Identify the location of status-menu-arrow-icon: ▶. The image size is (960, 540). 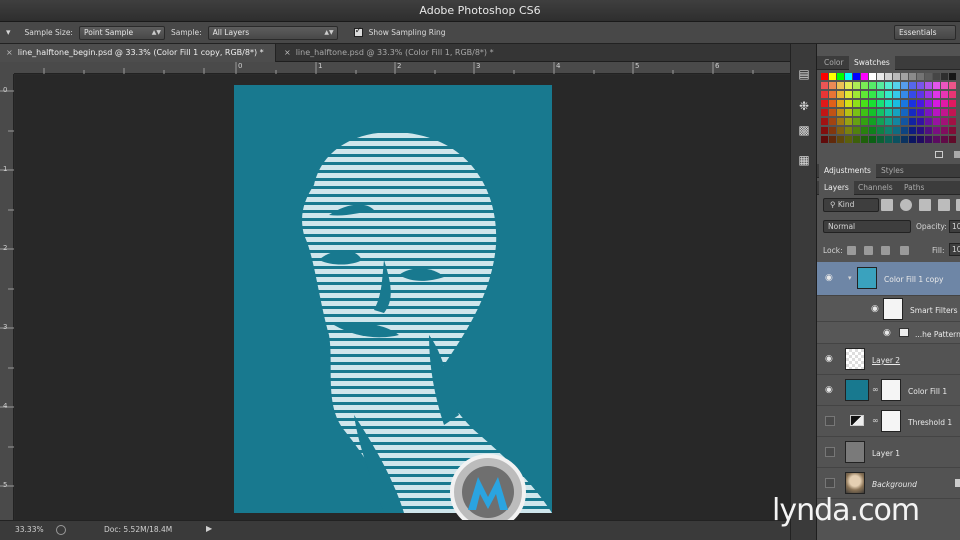
(209, 528).